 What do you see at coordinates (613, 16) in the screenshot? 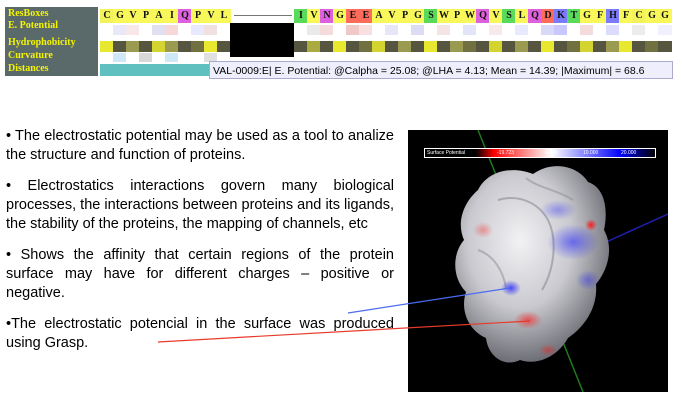
I see `residue-box: H` at bounding box center [613, 16].